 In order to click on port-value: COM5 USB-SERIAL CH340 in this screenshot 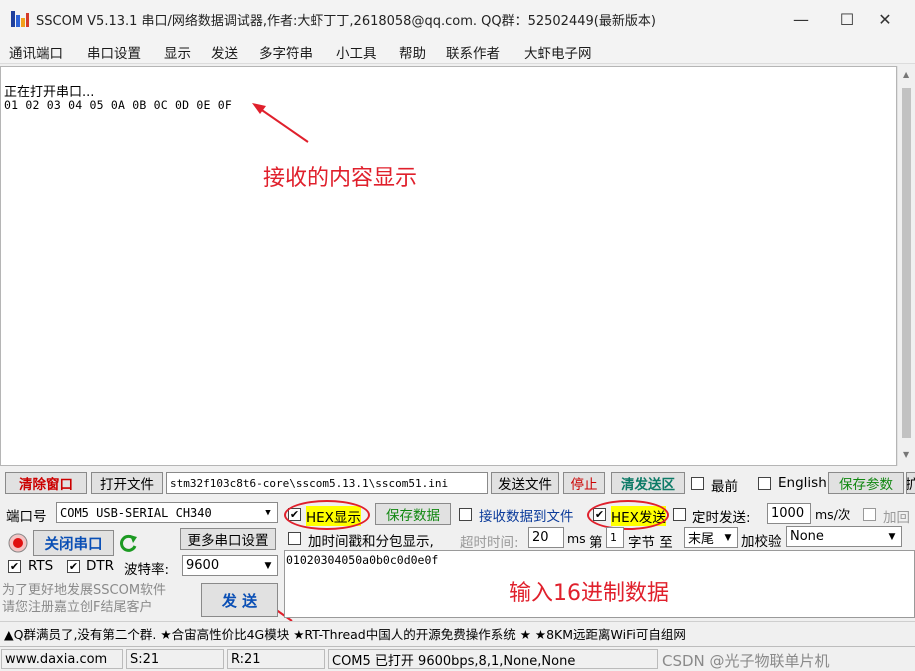, I will do `click(136, 512)`.